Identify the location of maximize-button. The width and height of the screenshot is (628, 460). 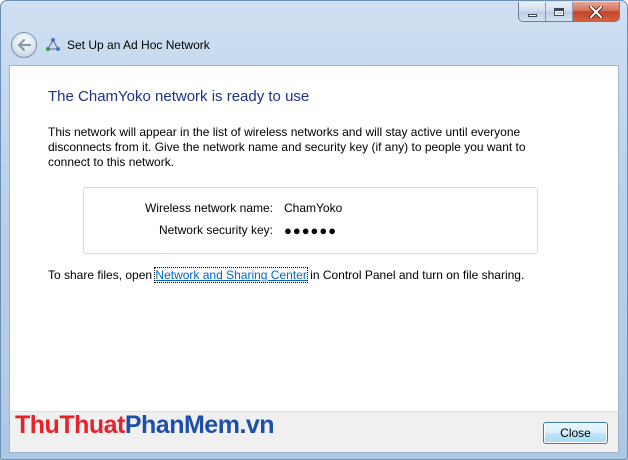
(559, 11).